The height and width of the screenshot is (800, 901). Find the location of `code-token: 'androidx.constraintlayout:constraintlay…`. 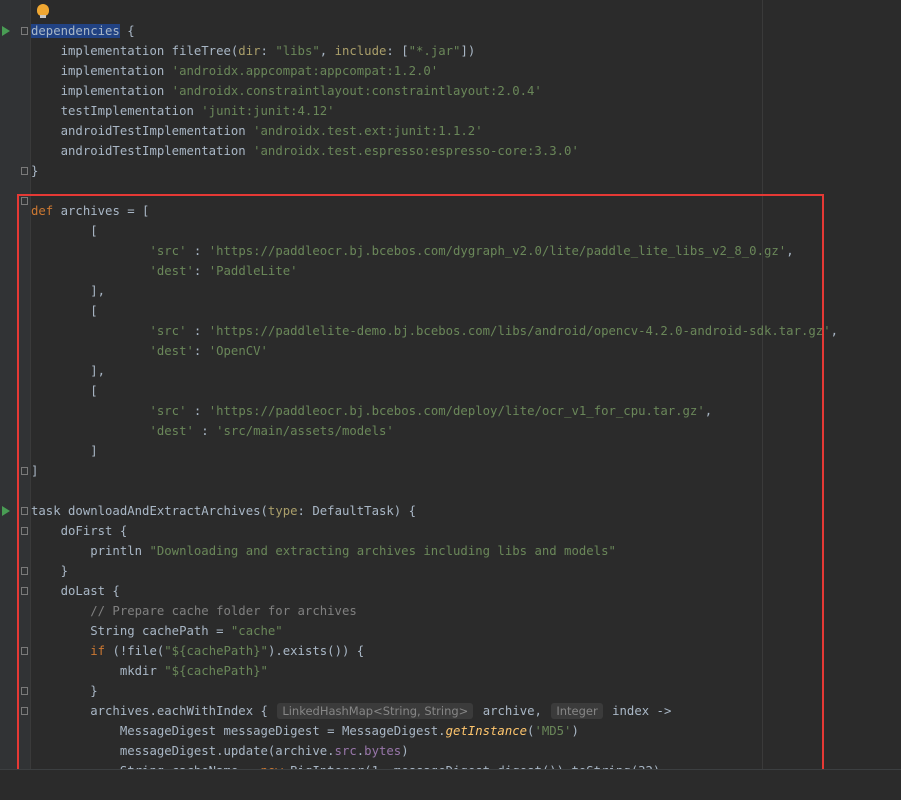

code-token: 'androidx.constraintlayout:constraintlay… is located at coordinates (356, 91).